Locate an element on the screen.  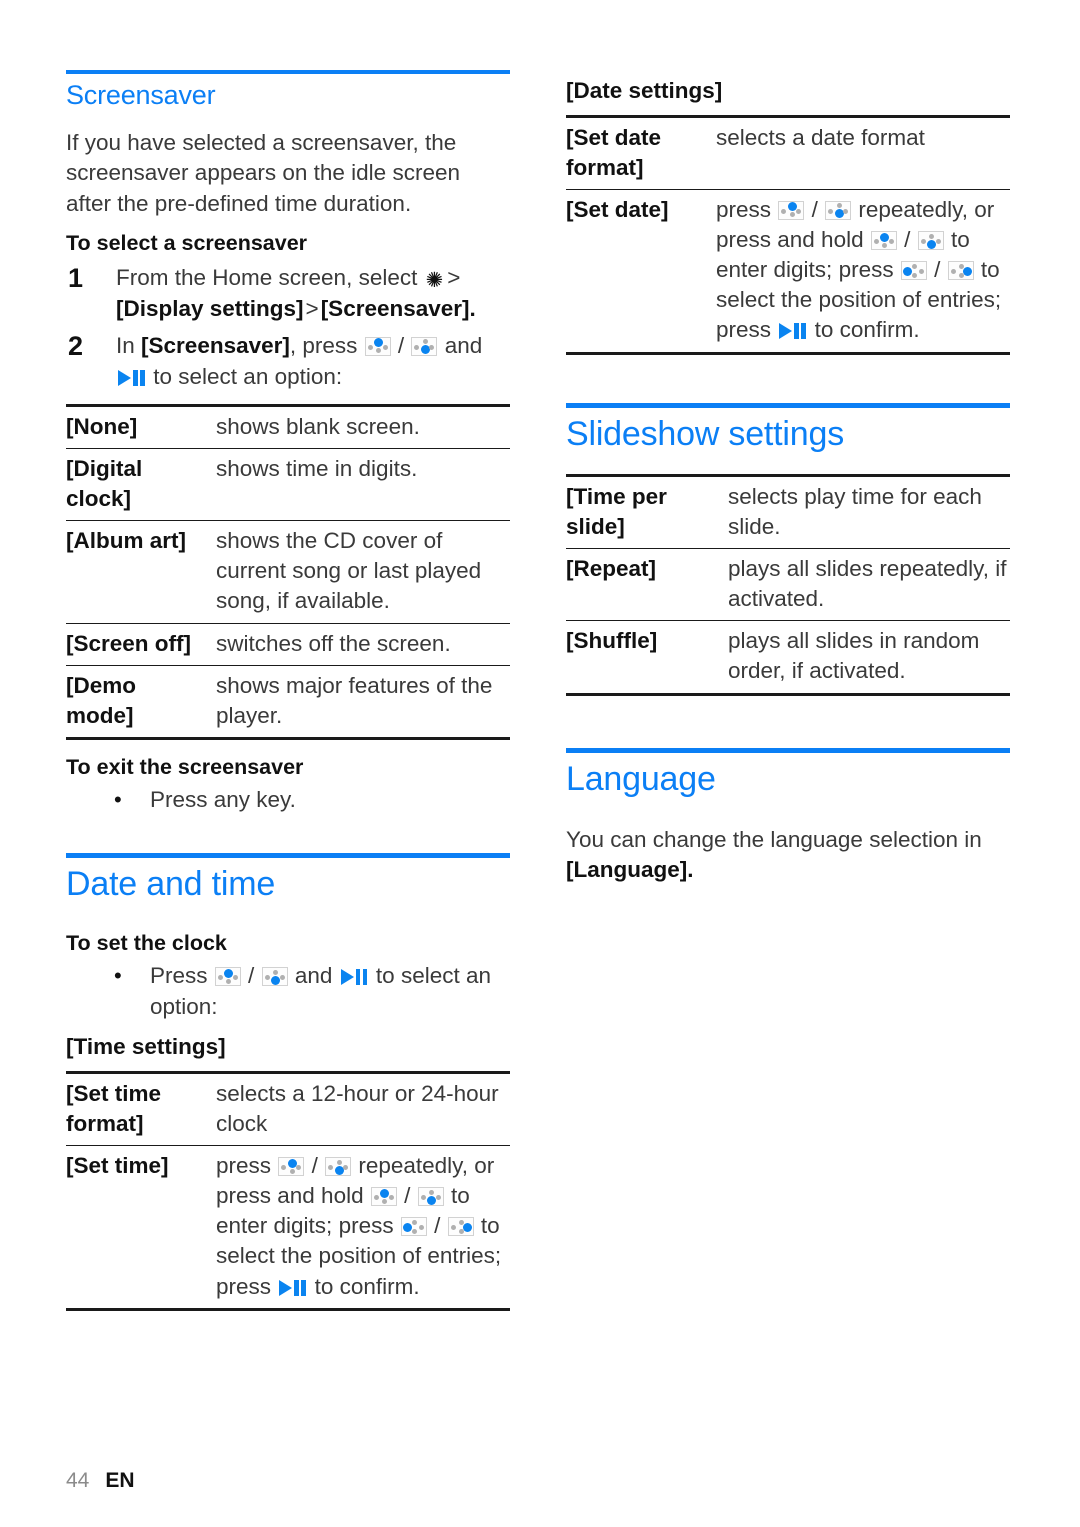
language-title: Language is located at coordinates (641, 778).